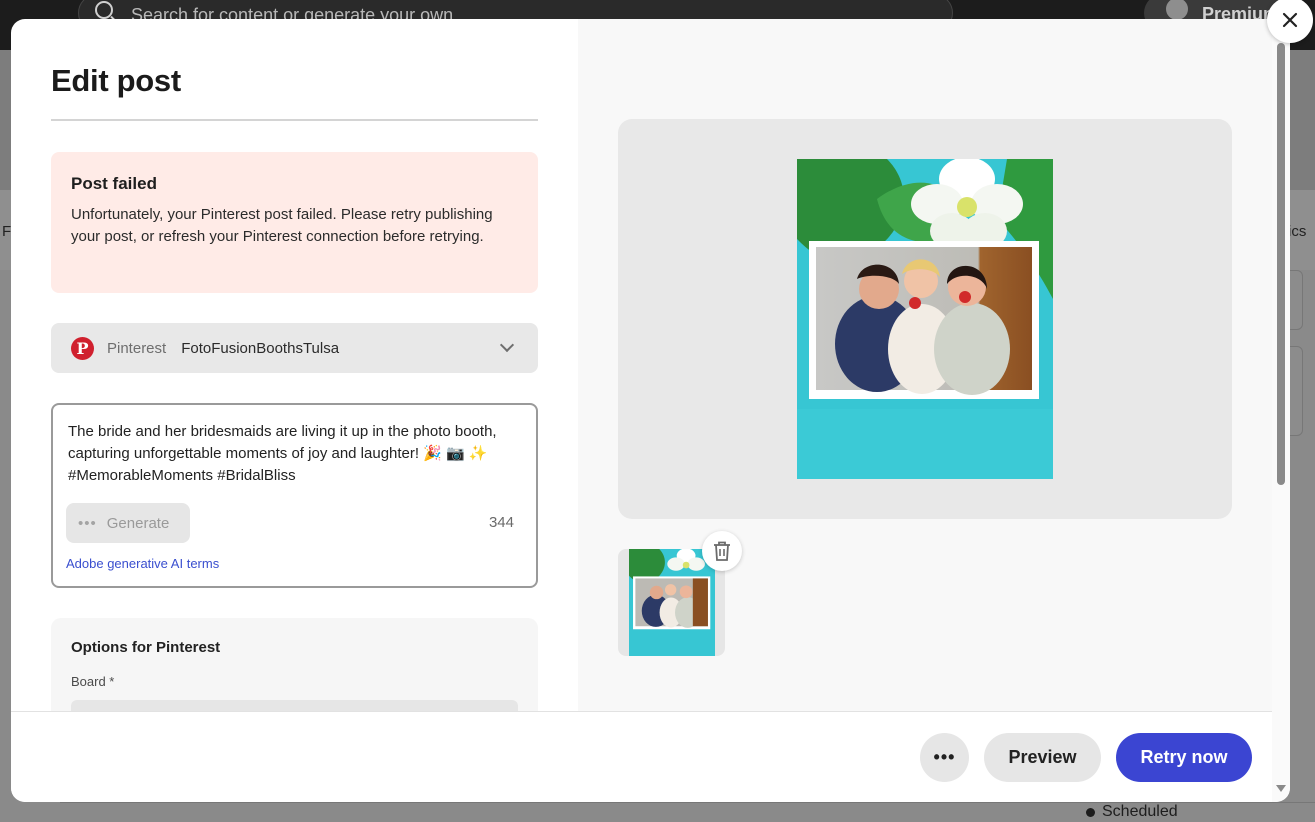 The height and width of the screenshot is (822, 1315). I want to click on scroll-down-arrow-icon, so click(1281, 788).